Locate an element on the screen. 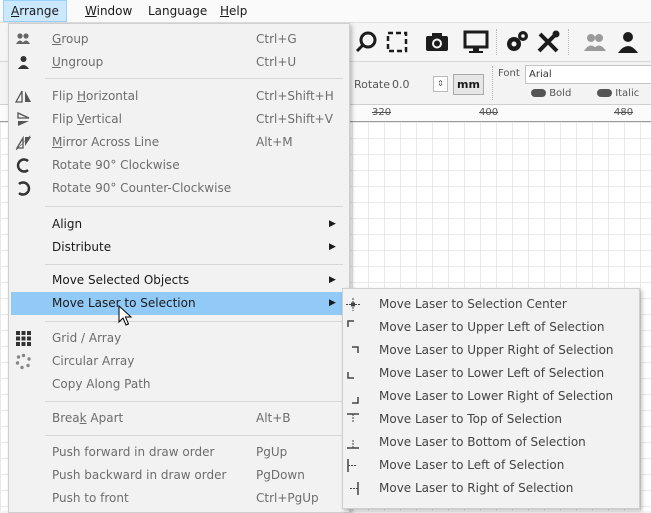 The width and height of the screenshot is (651, 513). menu-item-label: Distribute is located at coordinates (82, 247).